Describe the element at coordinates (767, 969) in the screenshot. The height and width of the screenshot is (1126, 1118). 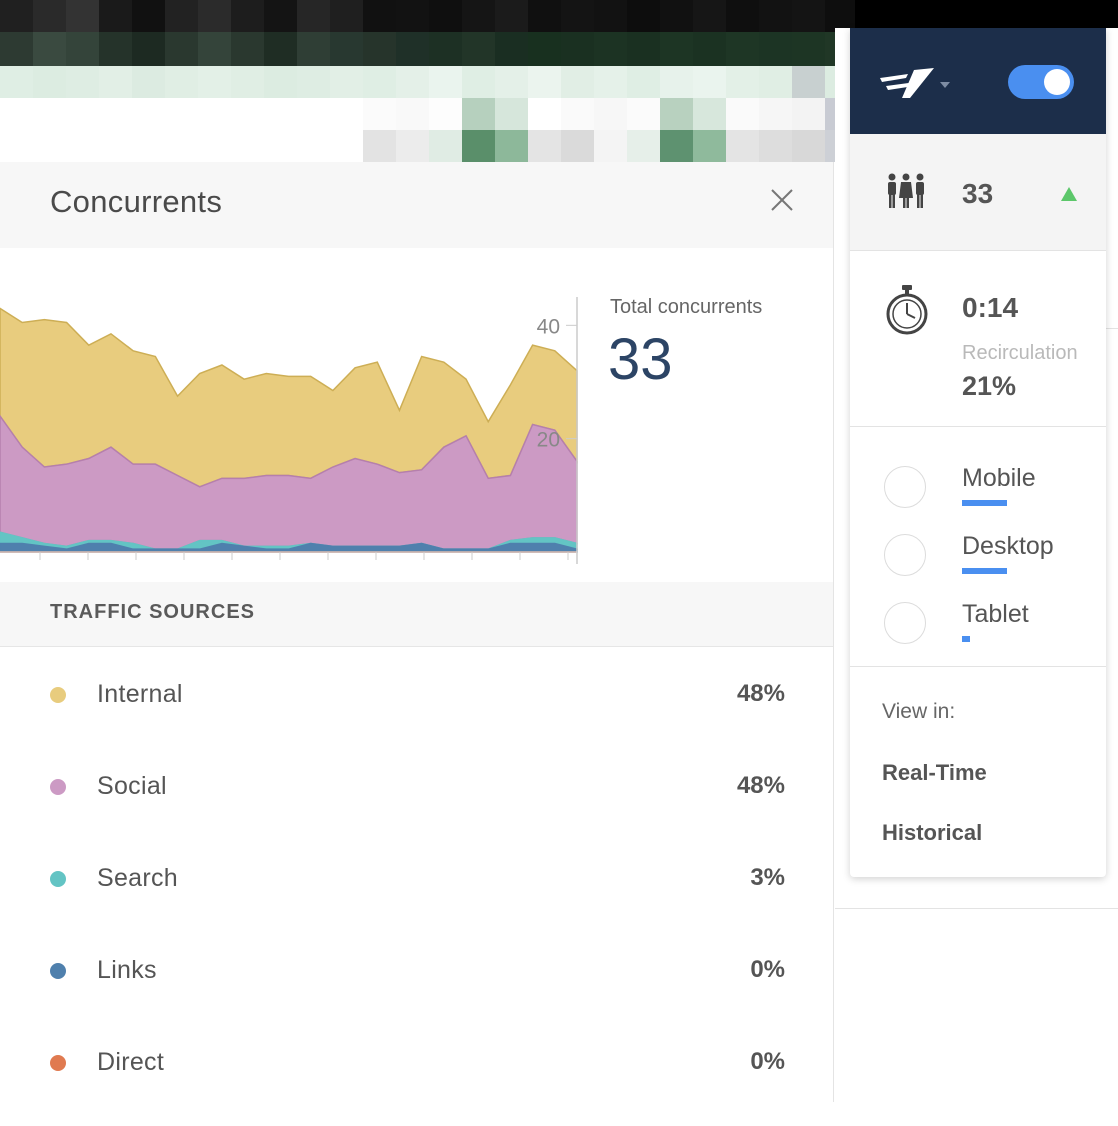
I see `traffic-source-percent: 0%` at that location.